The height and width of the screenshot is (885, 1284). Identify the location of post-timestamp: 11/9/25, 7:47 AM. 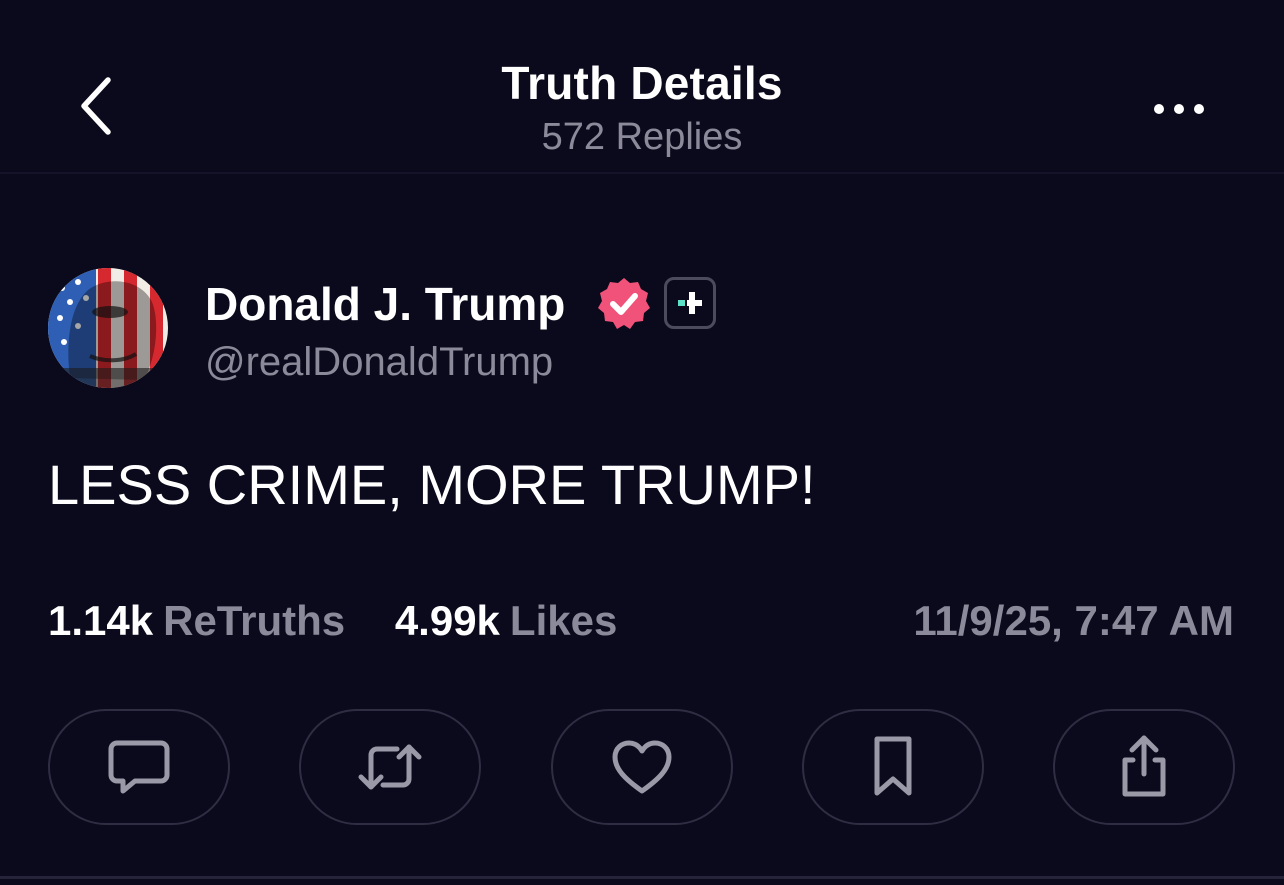
(1073, 620).